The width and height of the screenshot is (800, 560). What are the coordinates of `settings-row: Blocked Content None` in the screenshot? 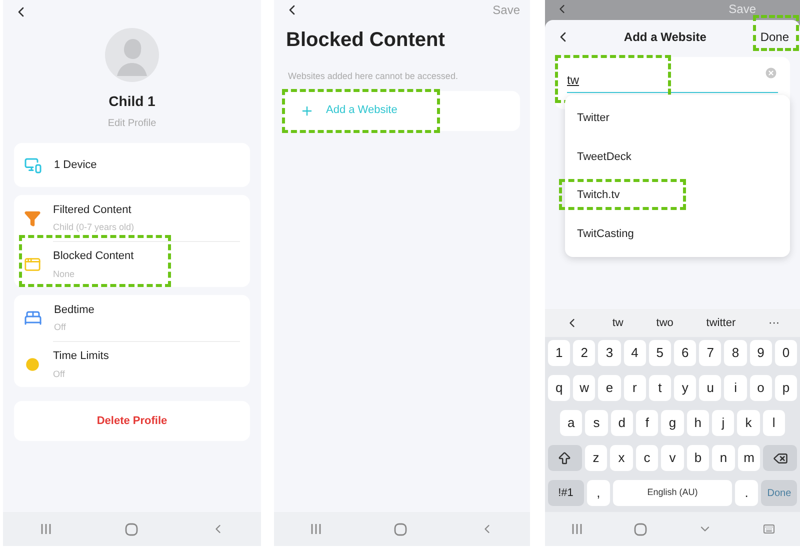 It's located at (132, 264).